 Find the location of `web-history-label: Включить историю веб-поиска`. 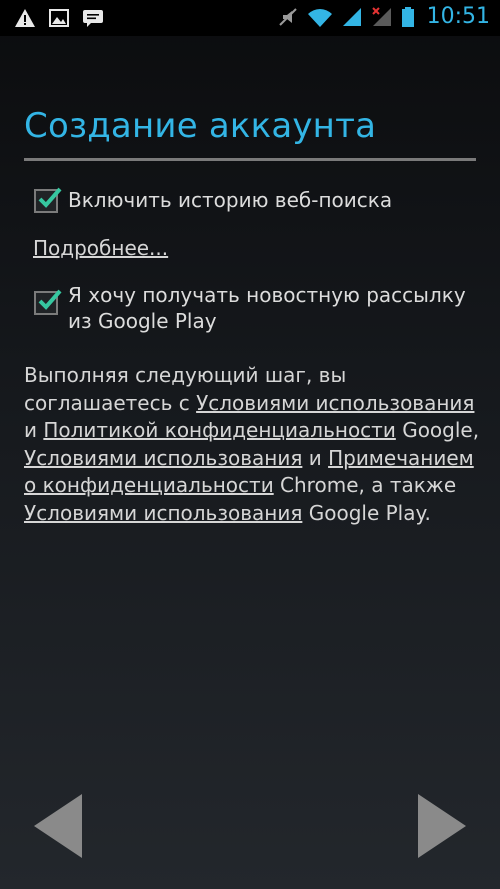

web-history-label: Включить историю веб-поиска is located at coordinates (230, 200).